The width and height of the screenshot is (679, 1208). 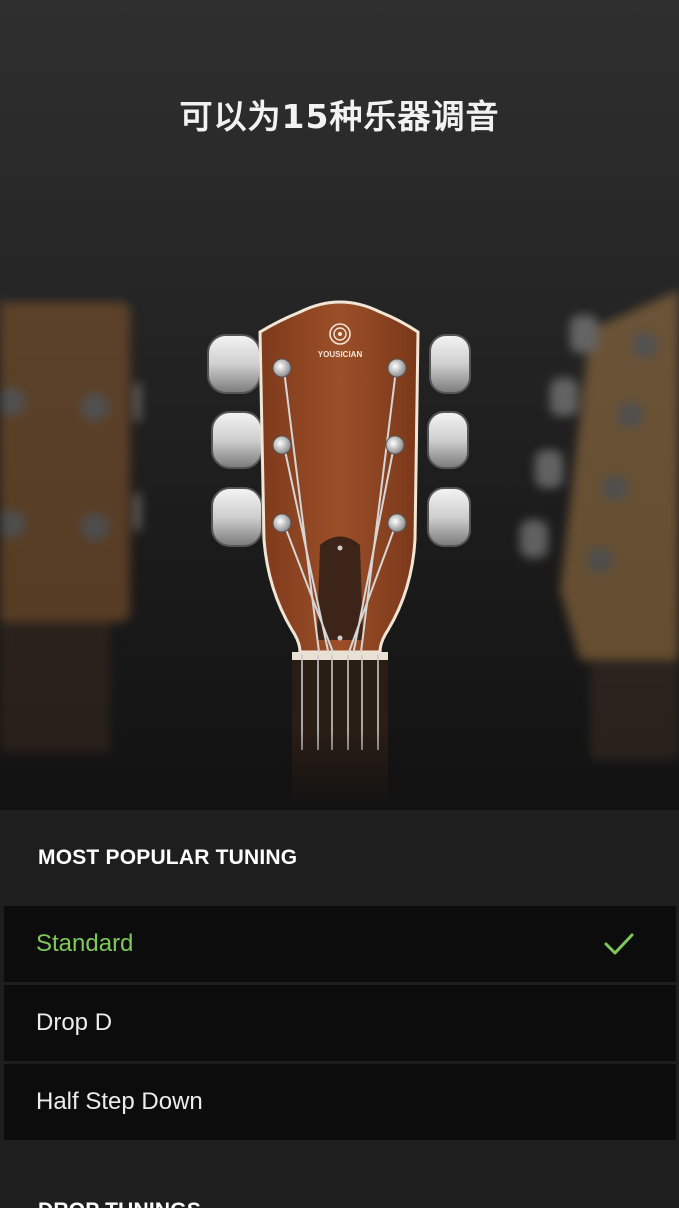 I want to click on tuning-option-standard: Standard, so click(x=340, y=945).